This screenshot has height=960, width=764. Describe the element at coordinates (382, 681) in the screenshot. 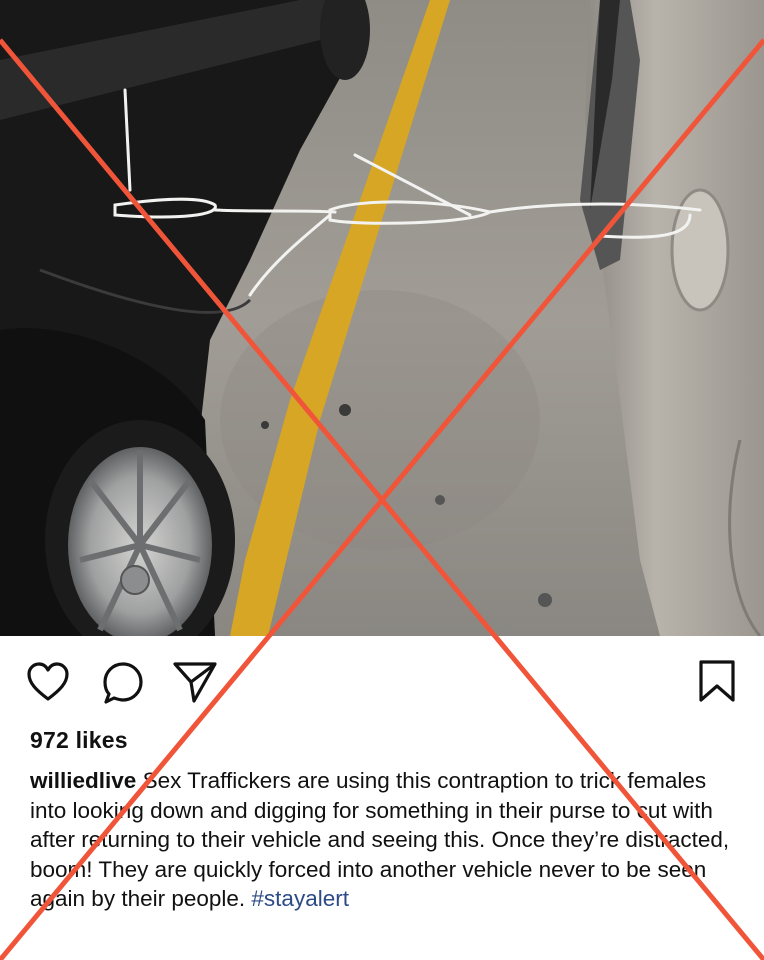

I see `post-actions-bar` at that location.